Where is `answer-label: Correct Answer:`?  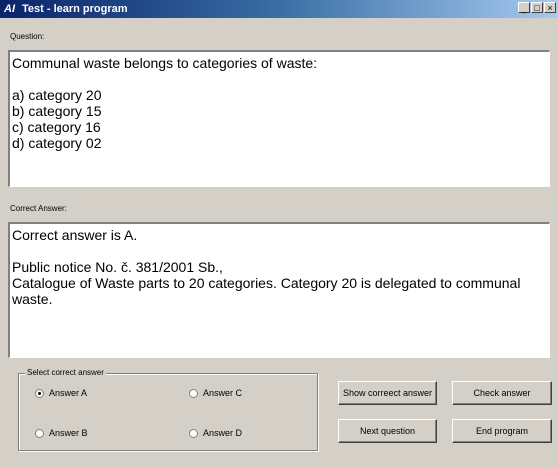 answer-label: Correct Answer: is located at coordinates (38, 208).